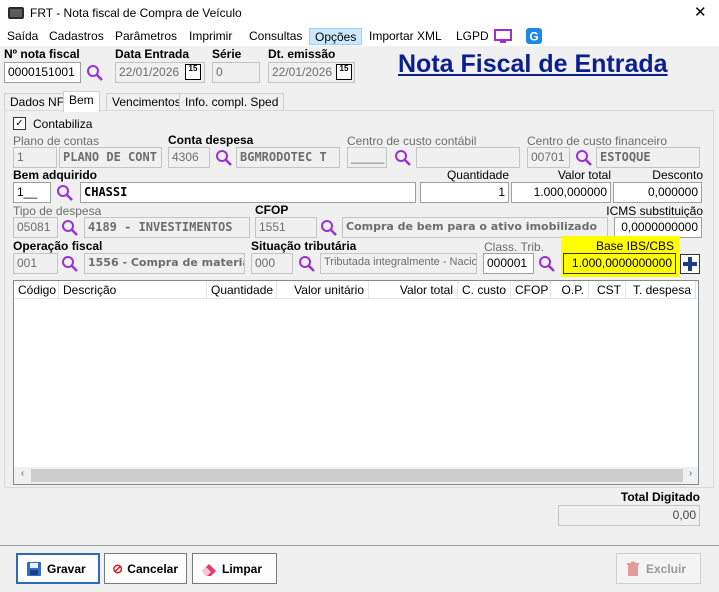 This screenshot has width=719, height=592. I want to click on col-codigo: Código, so click(36, 290).